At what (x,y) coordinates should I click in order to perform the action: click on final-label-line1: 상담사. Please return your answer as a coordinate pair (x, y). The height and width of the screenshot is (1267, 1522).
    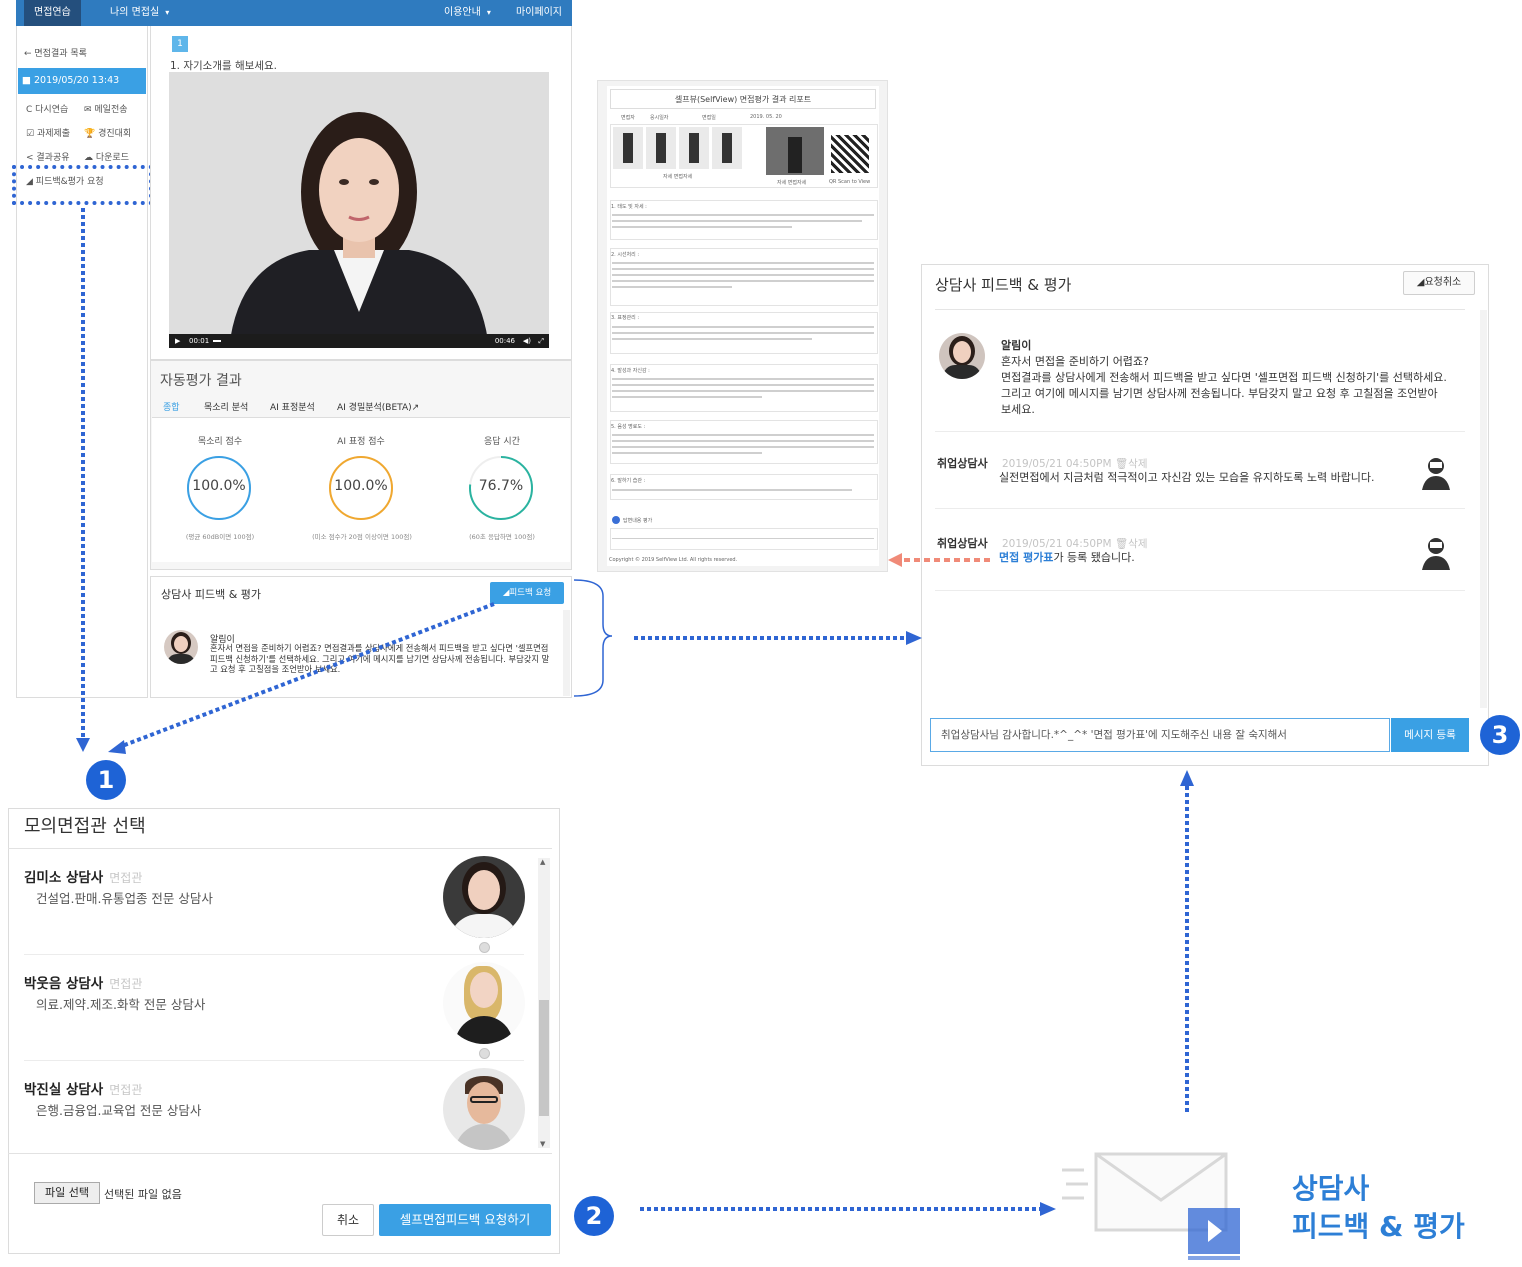
    Looking at the image, I should click on (1331, 1188).